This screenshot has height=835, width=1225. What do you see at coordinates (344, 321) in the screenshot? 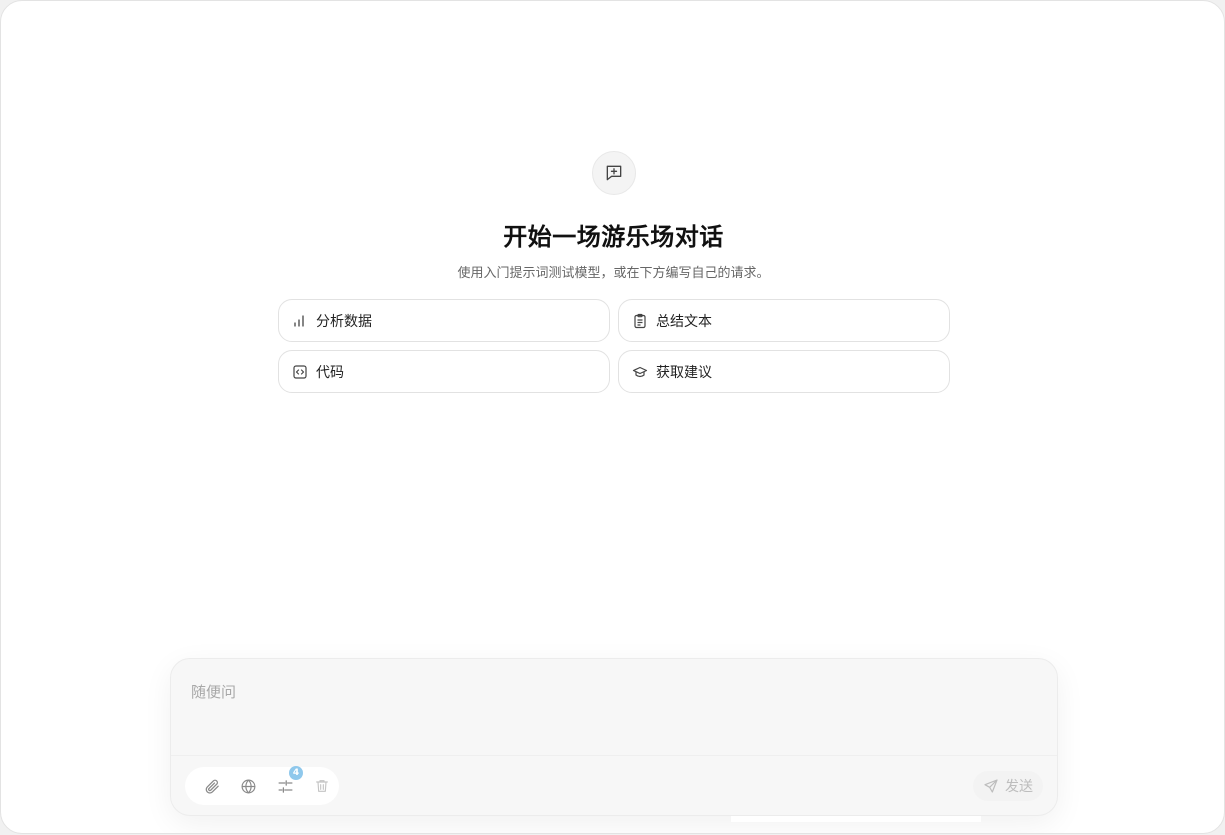
I see `prompt-label: 分析数据` at bounding box center [344, 321].